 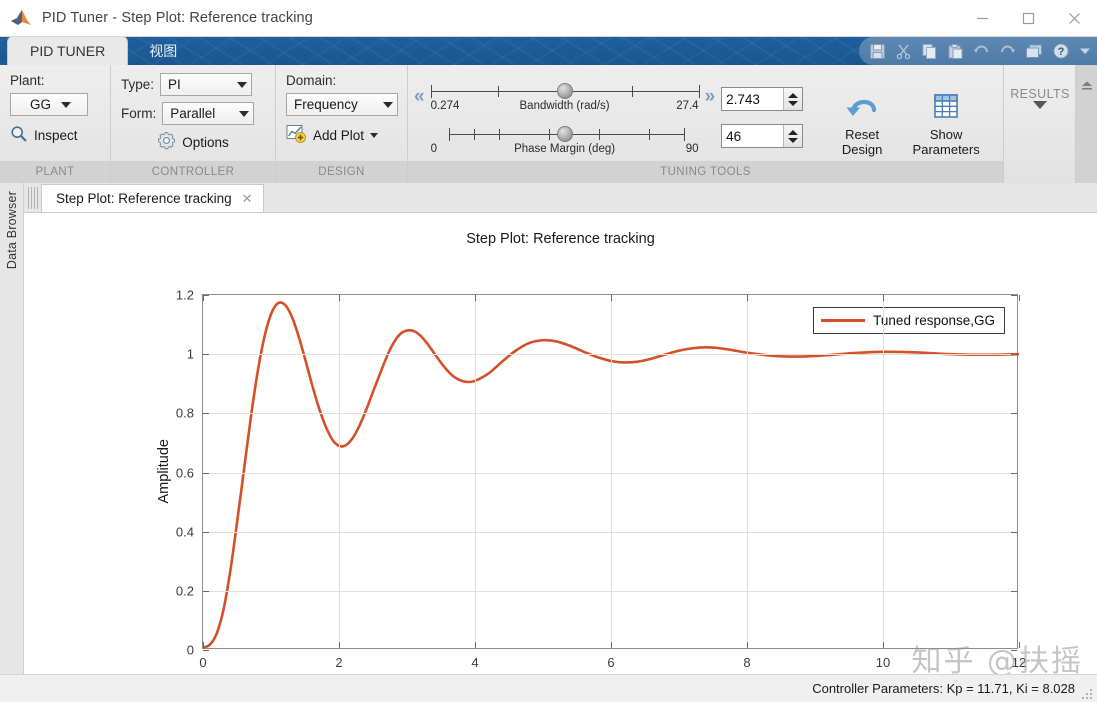 I want to click on y-axis-title: Amplitude, so click(x=164, y=471).